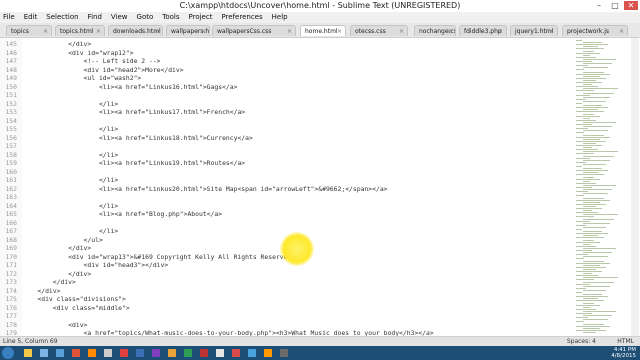  What do you see at coordinates (599, 5) in the screenshot?
I see `minimize-button: –` at bounding box center [599, 5].